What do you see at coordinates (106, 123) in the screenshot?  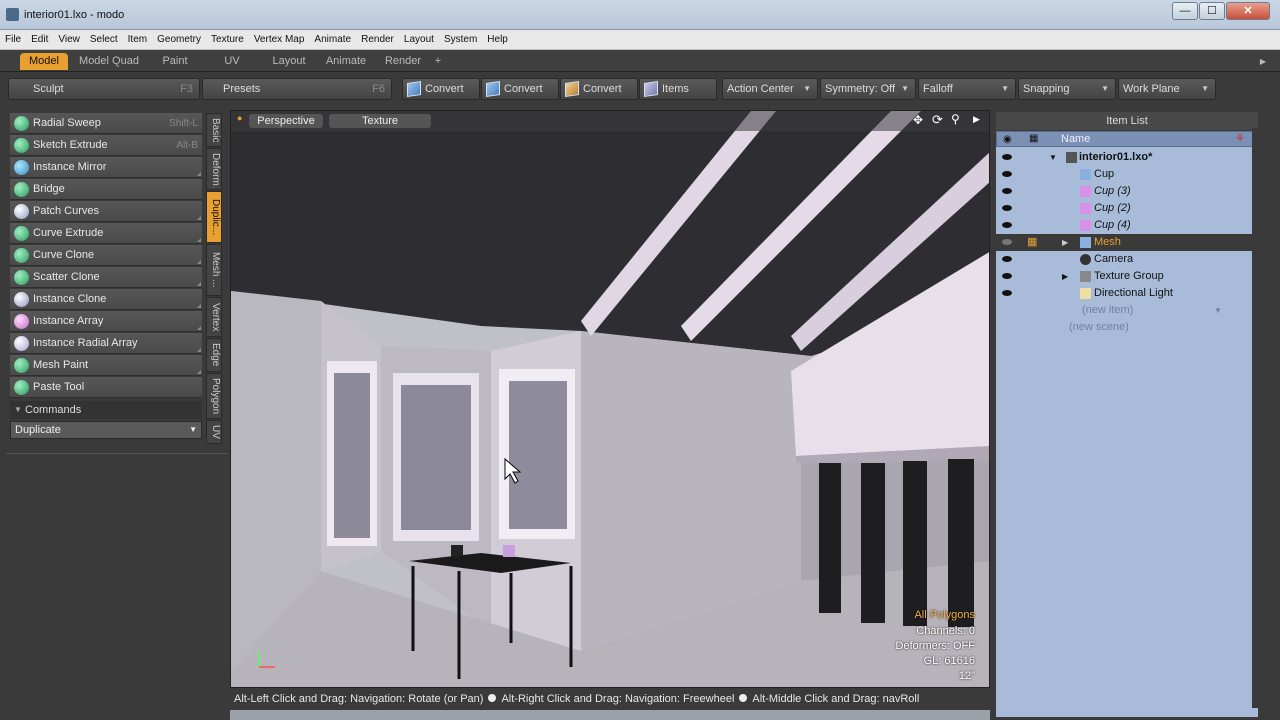 I see `tool-radial-sweep: Radial Sweep Shift-L` at bounding box center [106, 123].